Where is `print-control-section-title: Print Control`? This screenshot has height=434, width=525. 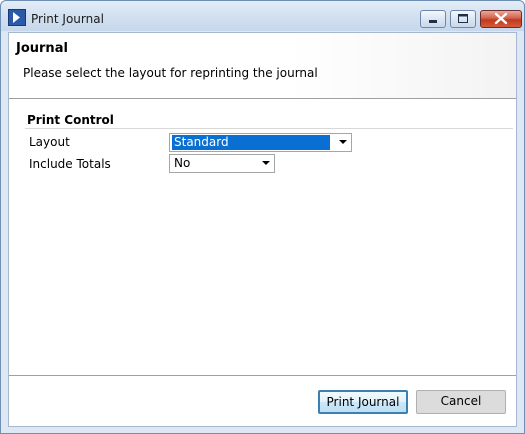
print-control-section-title: Print Control is located at coordinates (70, 120).